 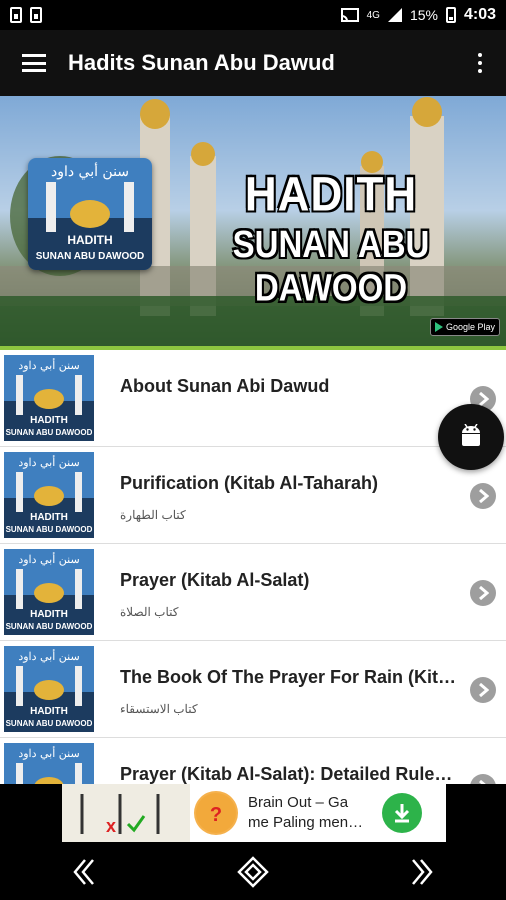 What do you see at coordinates (373, 15) in the screenshot?
I see `network-type: 4G` at bounding box center [373, 15].